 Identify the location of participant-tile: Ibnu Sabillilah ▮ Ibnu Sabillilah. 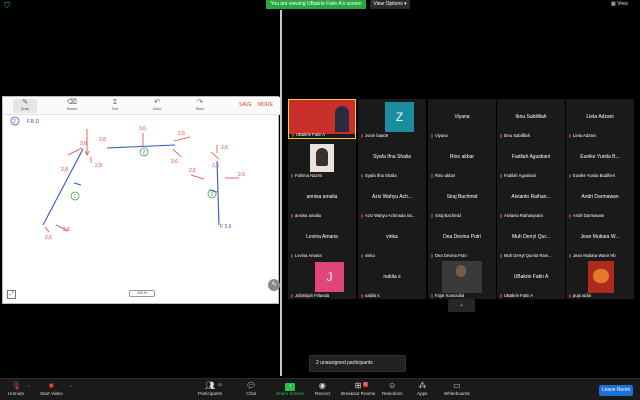
(531, 119).